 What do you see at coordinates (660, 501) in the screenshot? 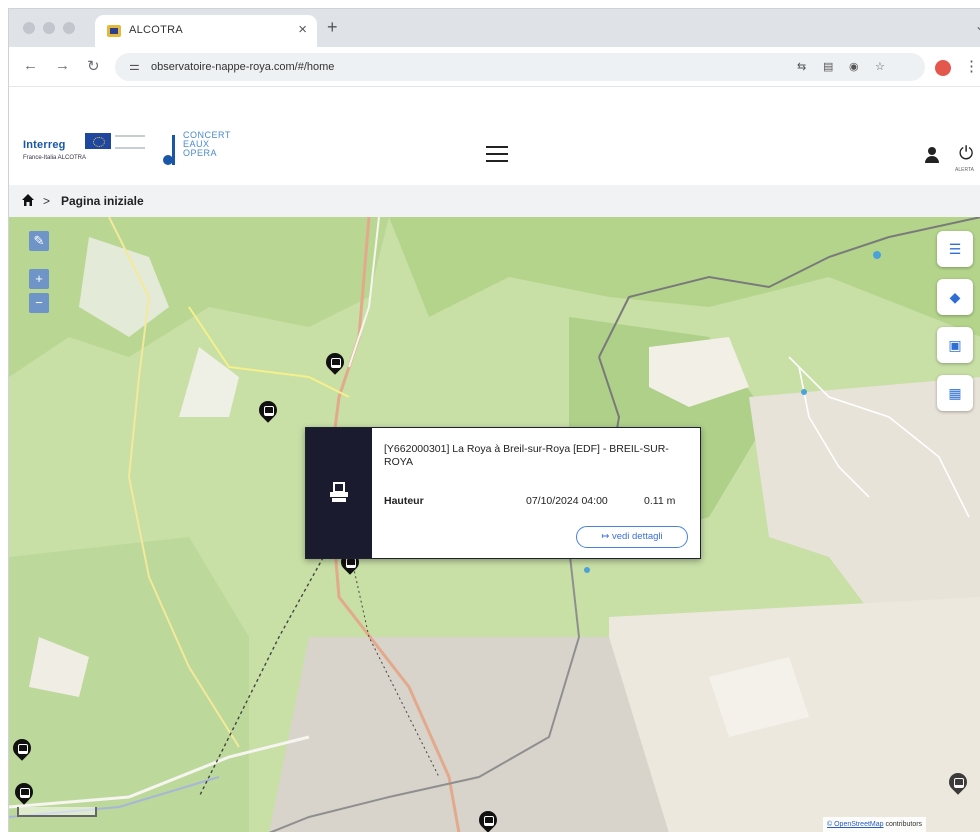
I see `popup-value: 0.11 m` at bounding box center [660, 501].